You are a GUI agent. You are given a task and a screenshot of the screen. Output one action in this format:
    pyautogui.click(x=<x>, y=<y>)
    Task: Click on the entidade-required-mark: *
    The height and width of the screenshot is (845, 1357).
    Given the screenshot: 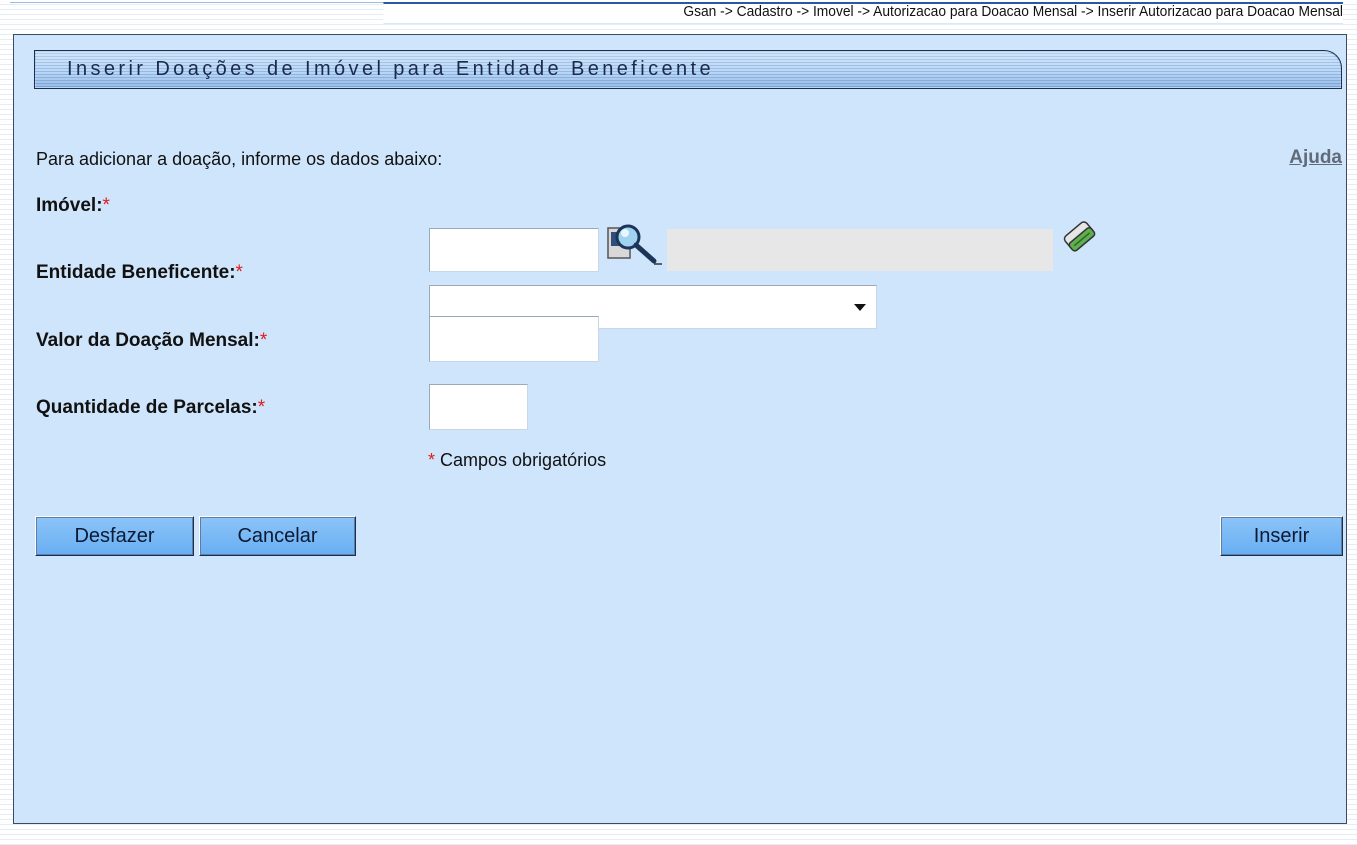 What is the action you would take?
    pyautogui.click(x=239, y=272)
    